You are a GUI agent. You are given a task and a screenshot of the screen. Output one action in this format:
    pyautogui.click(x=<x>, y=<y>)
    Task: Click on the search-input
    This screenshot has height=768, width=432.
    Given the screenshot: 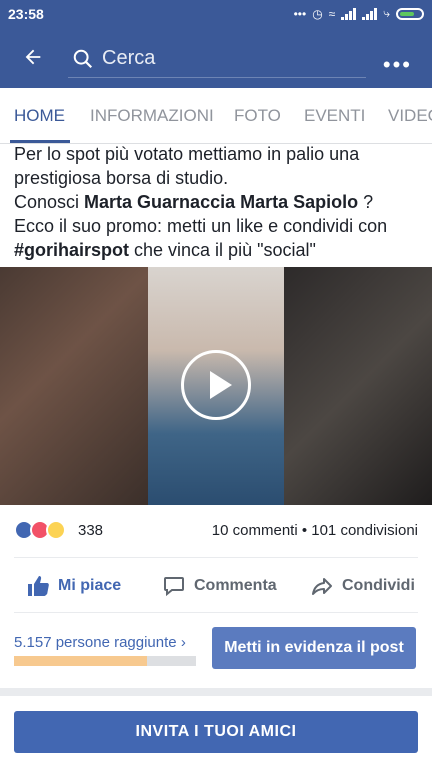 What is the action you would take?
    pyautogui.click(x=227, y=58)
    